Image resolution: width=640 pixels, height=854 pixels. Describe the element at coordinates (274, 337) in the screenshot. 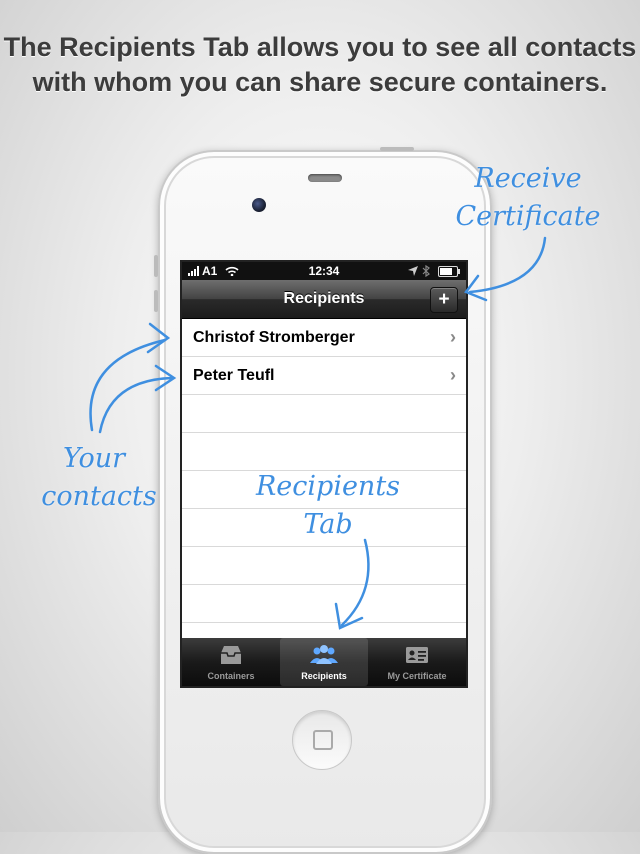

I see `recipient-name: Christof Stromberger` at that location.